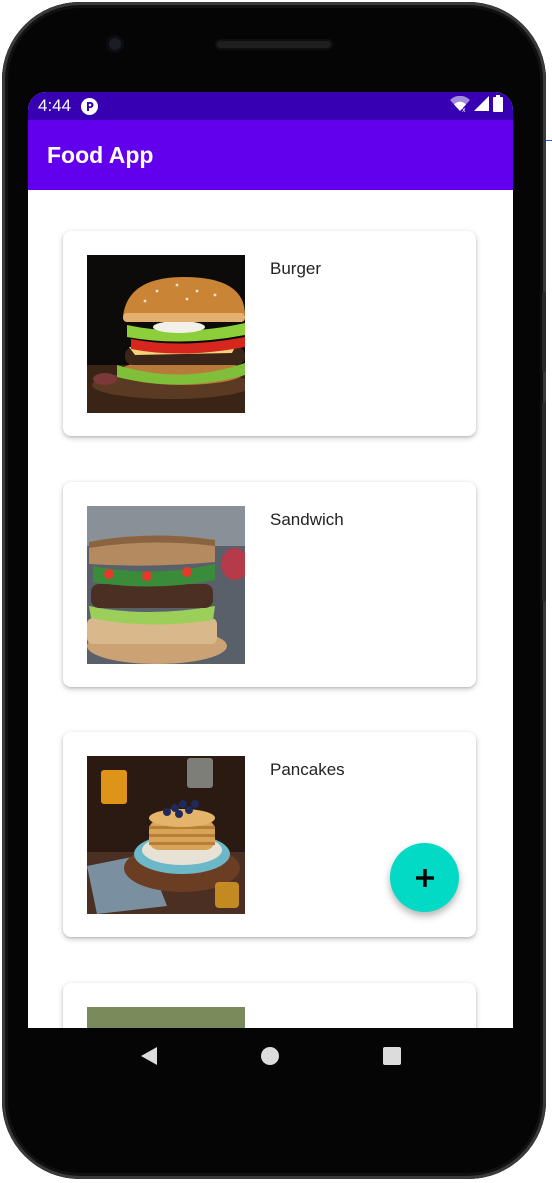 Image resolution: width=552 pixels, height=1183 pixels. What do you see at coordinates (100, 154) in the screenshot?
I see `app-title: Food App` at bounding box center [100, 154].